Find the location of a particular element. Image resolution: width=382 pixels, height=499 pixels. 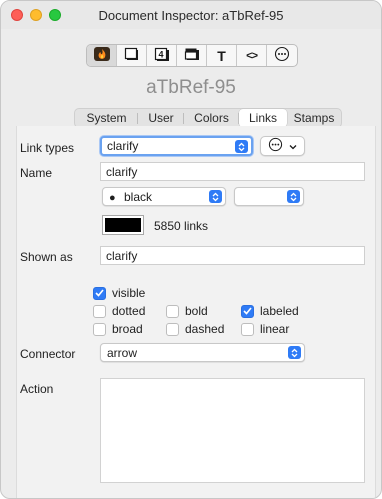

title-bar: Document Inspector: aTbRef-95 is located at coordinates (191, 15).